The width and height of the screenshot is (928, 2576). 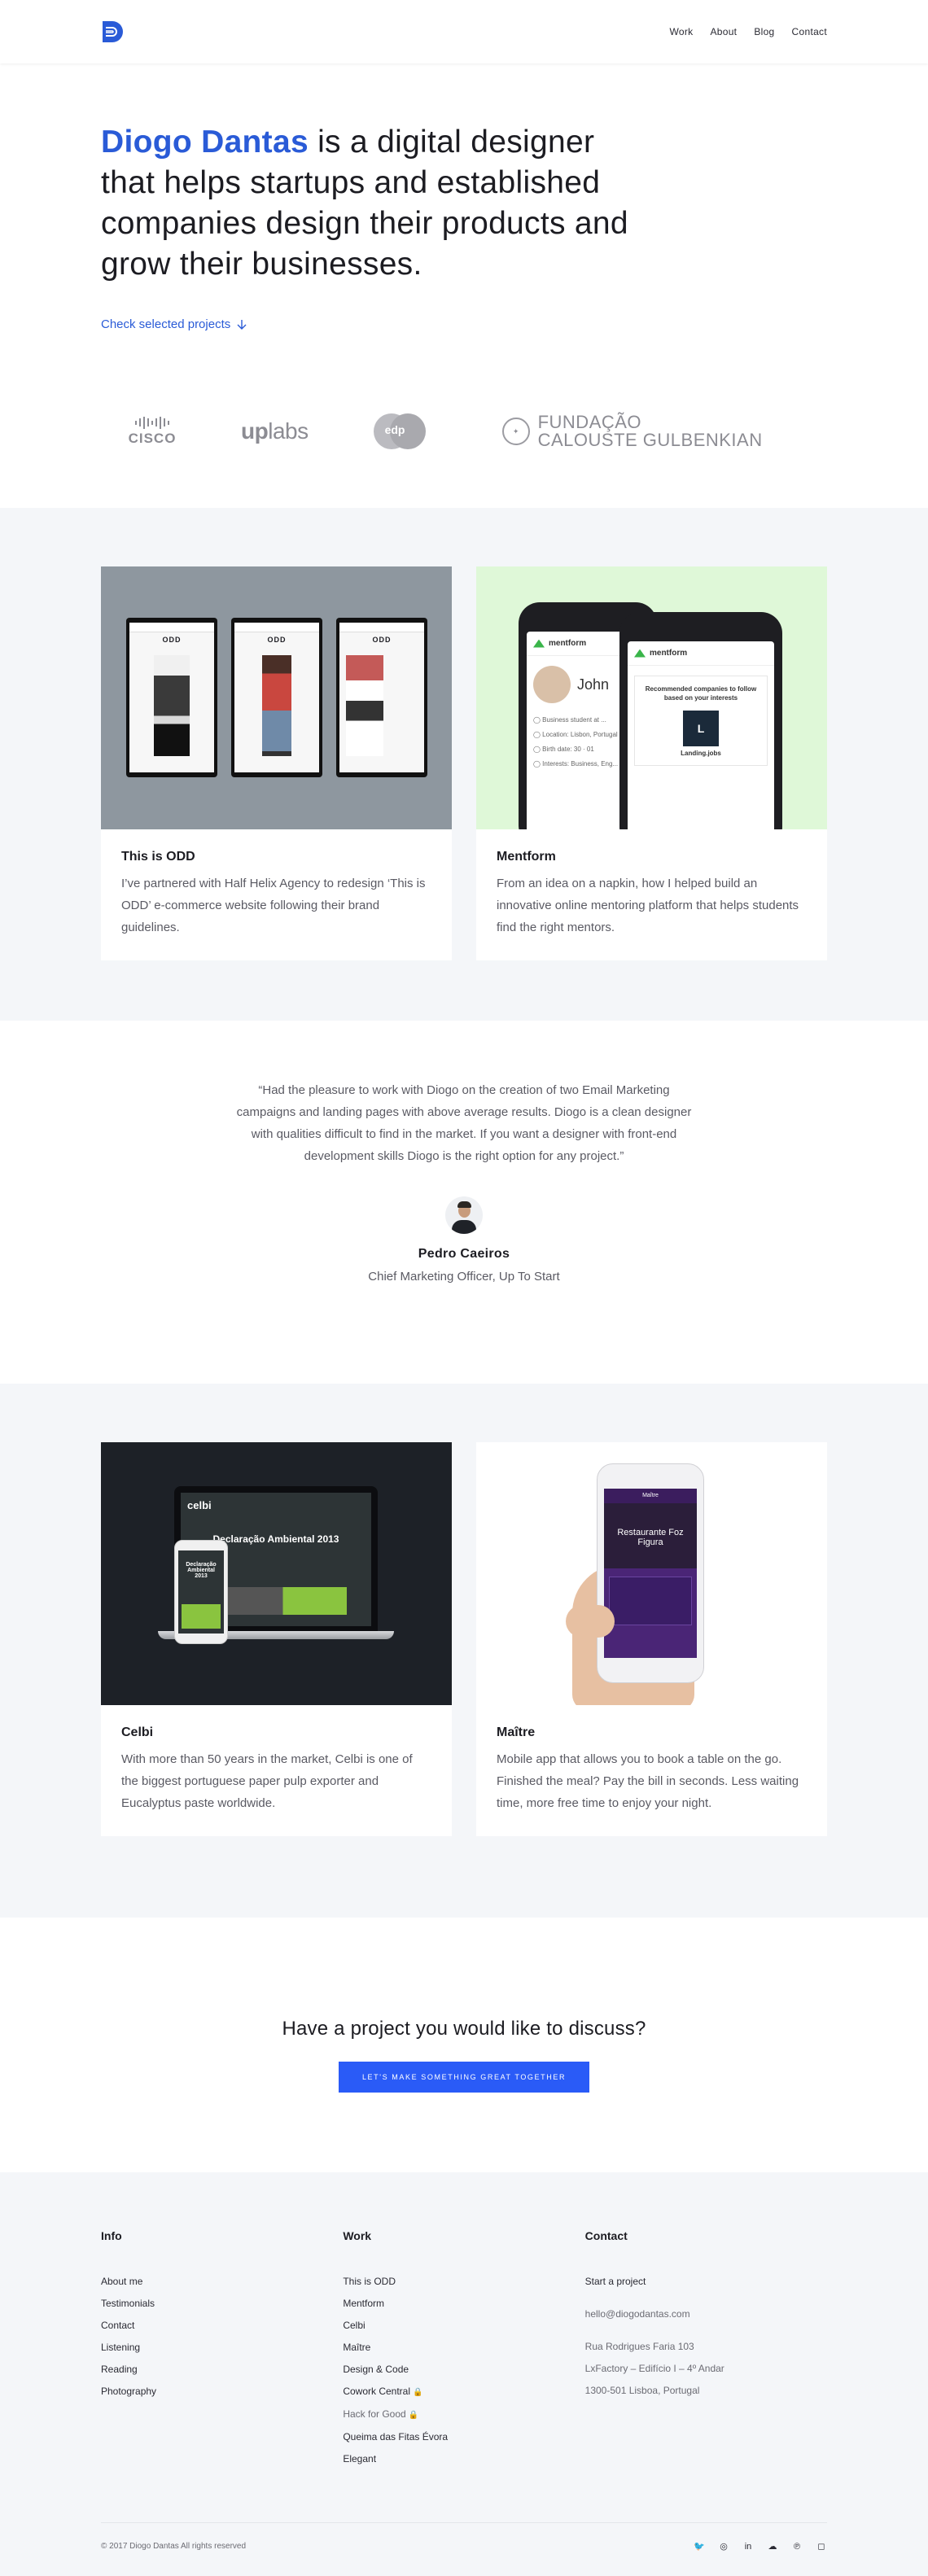 I want to click on footer-info-title: Info, so click(x=111, y=2235).